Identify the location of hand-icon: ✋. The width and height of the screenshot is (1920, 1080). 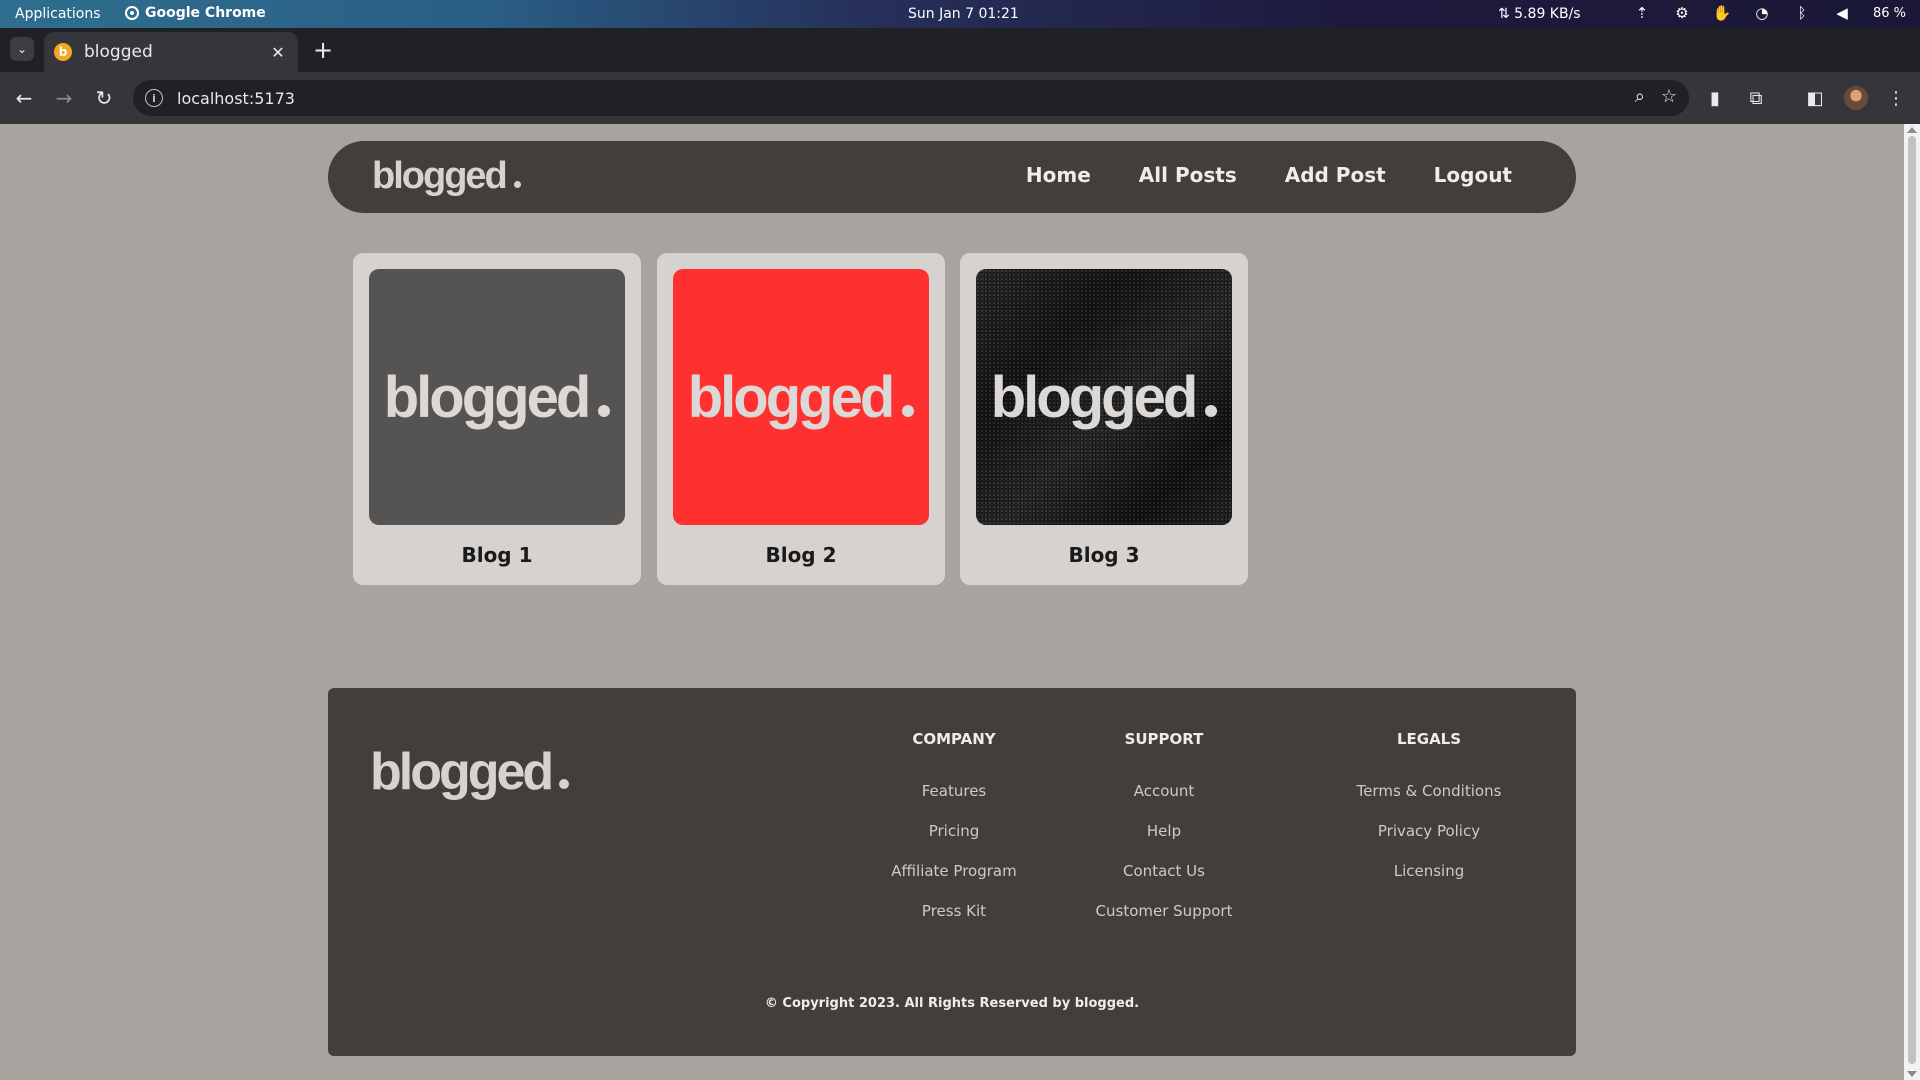
(1722, 13).